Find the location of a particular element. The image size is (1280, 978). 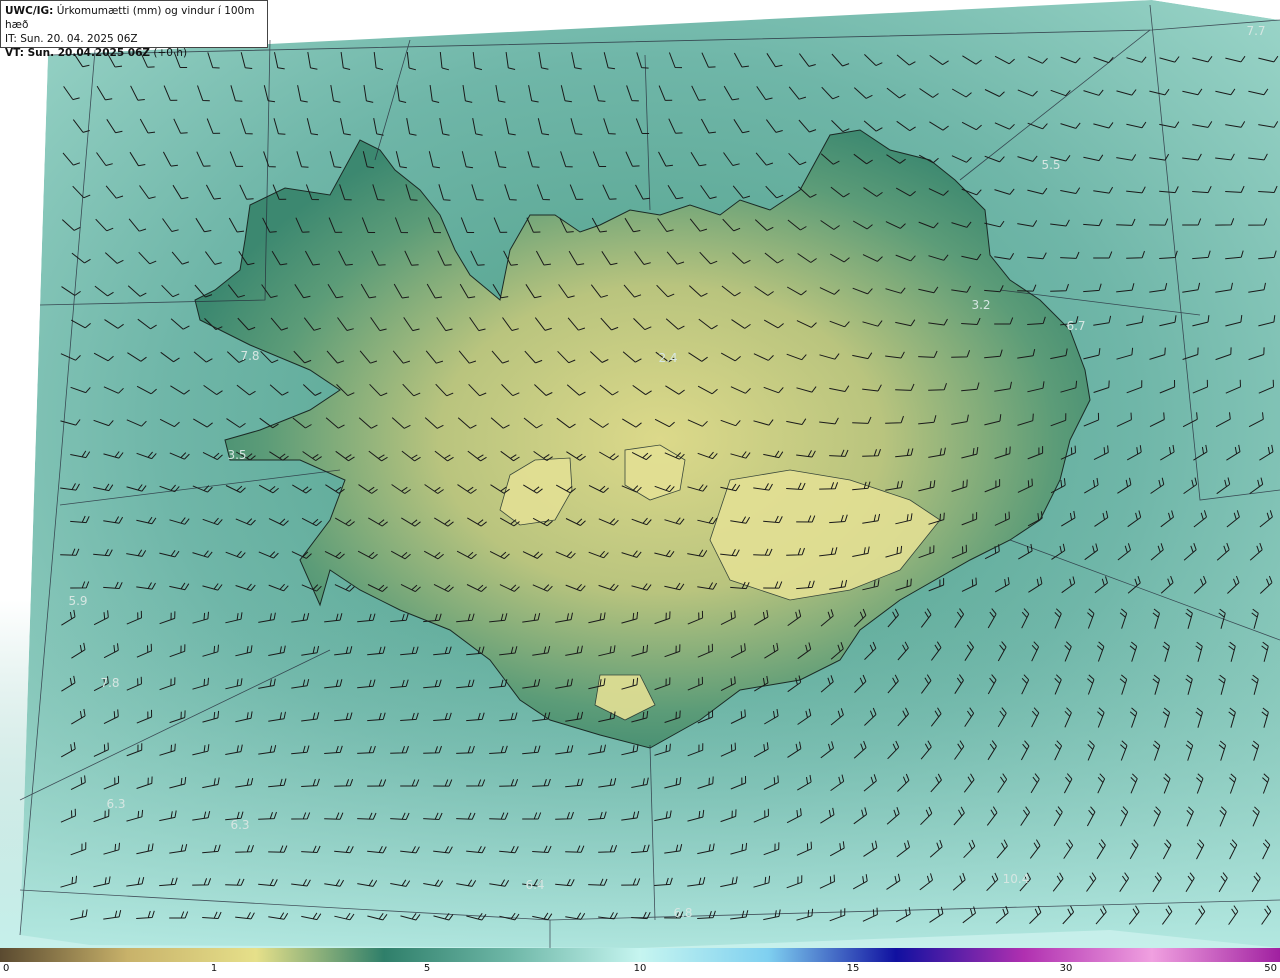

color-scale-tick: 30 is located at coordinates (1066, 968).